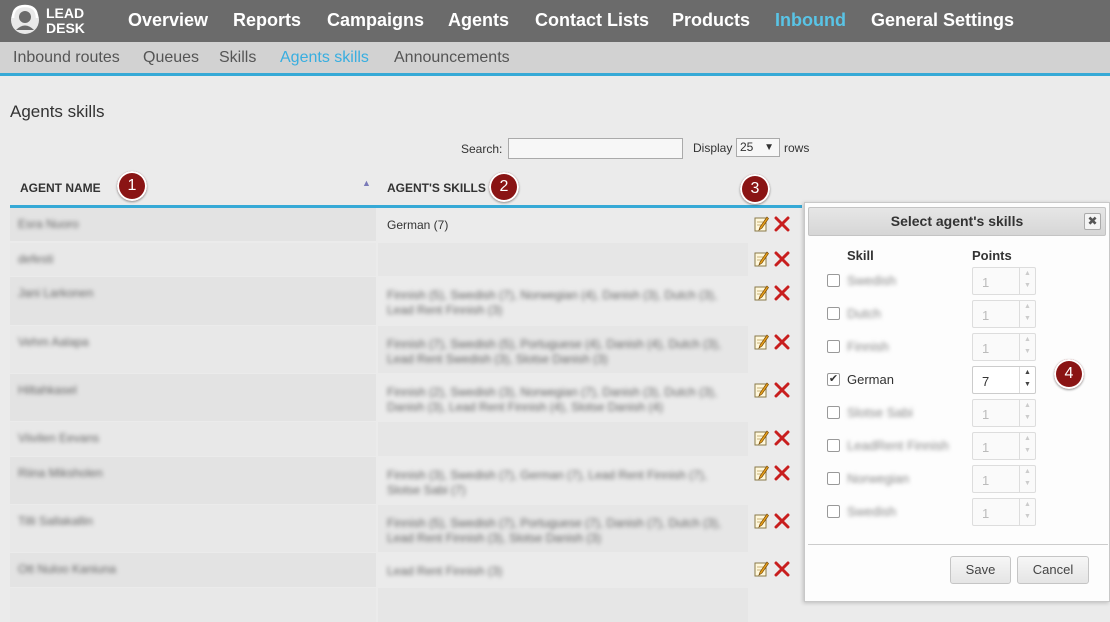 This screenshot has width=1110, height=622. I want to click on nav-contact-lists: Contact Lists, so click(592, 21).